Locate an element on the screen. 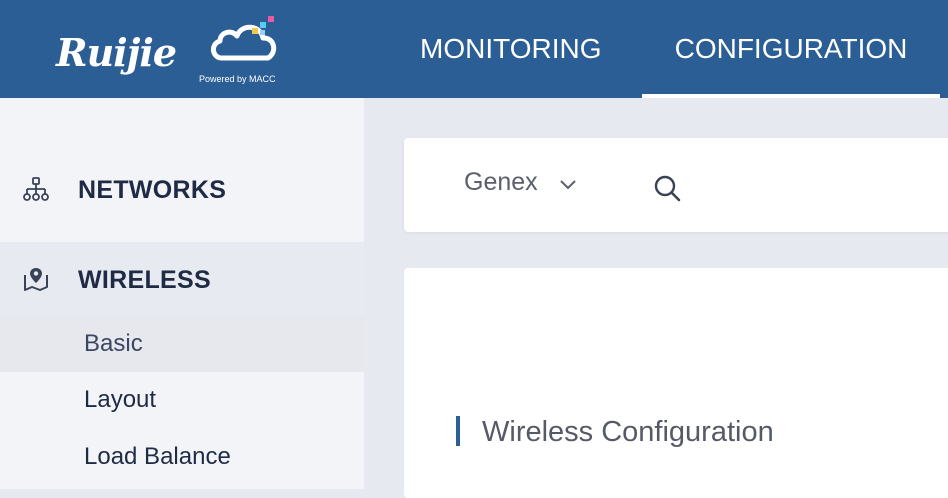 This screenshot has width=948, height=498. network-hierarchy-icon is located at coordinates (36, 189).